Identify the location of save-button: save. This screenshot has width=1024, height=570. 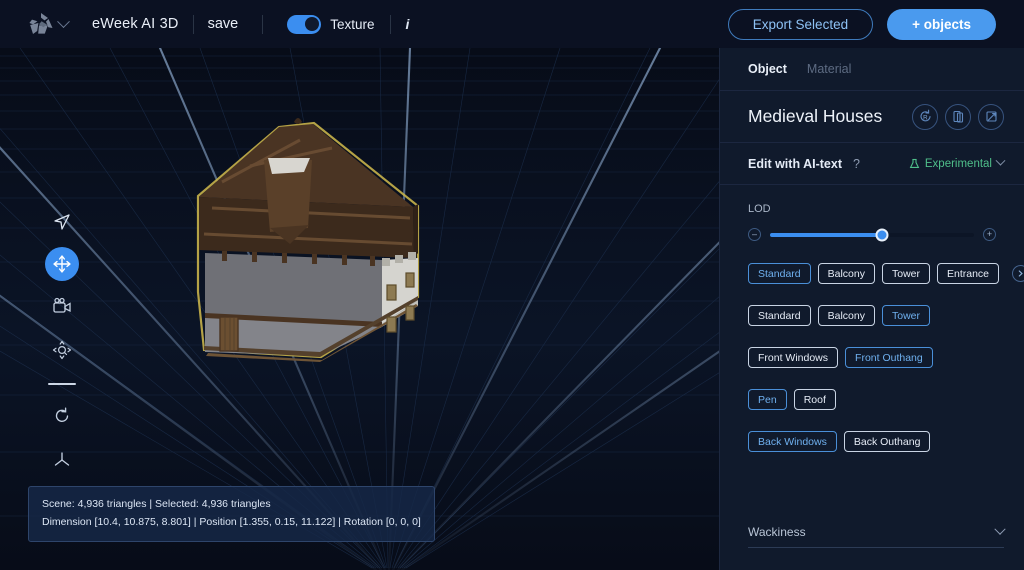
(223, 24).